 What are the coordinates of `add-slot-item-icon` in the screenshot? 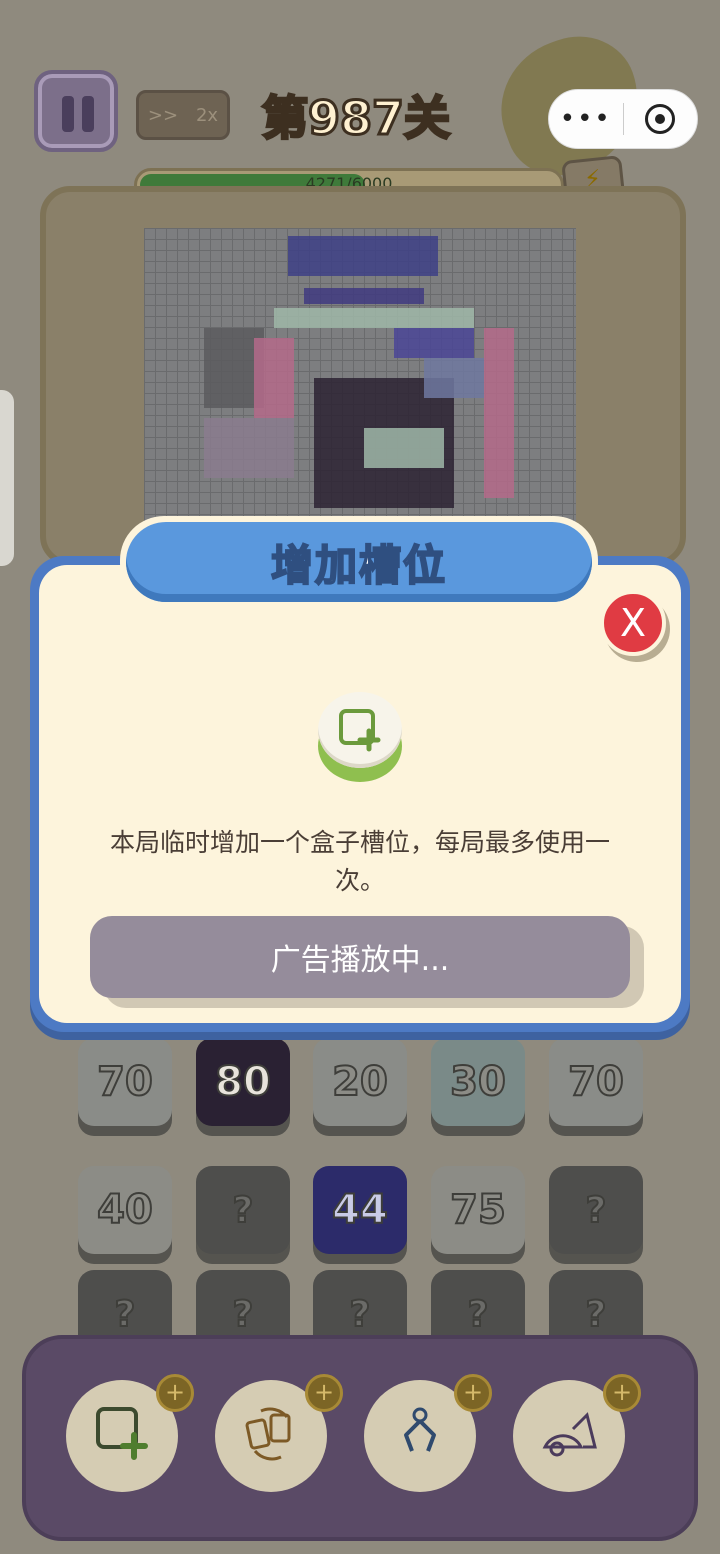 It's located at (360, 738).